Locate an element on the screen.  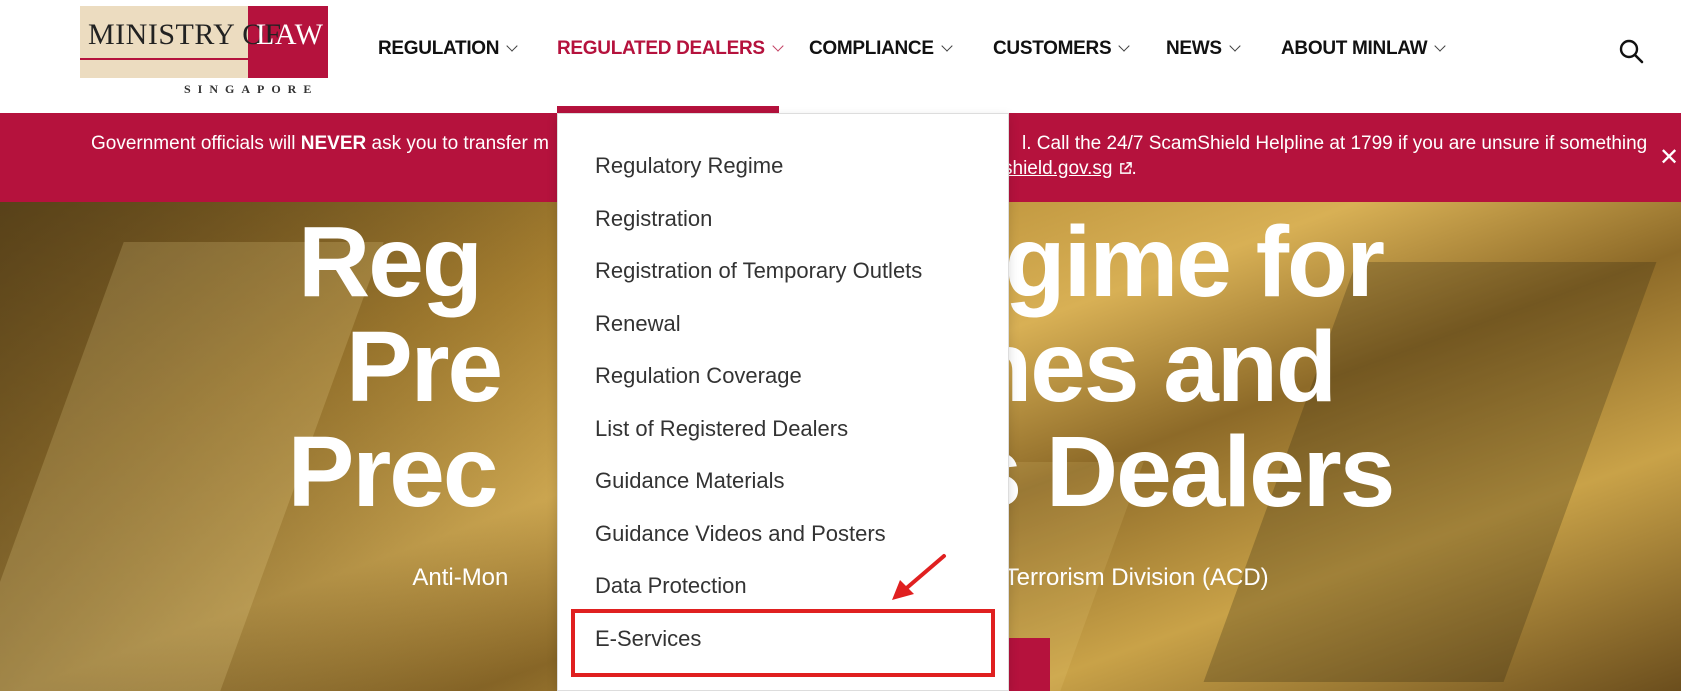
nav-item-compliance: COMPLIANCE is located at coordinates (881, 49).